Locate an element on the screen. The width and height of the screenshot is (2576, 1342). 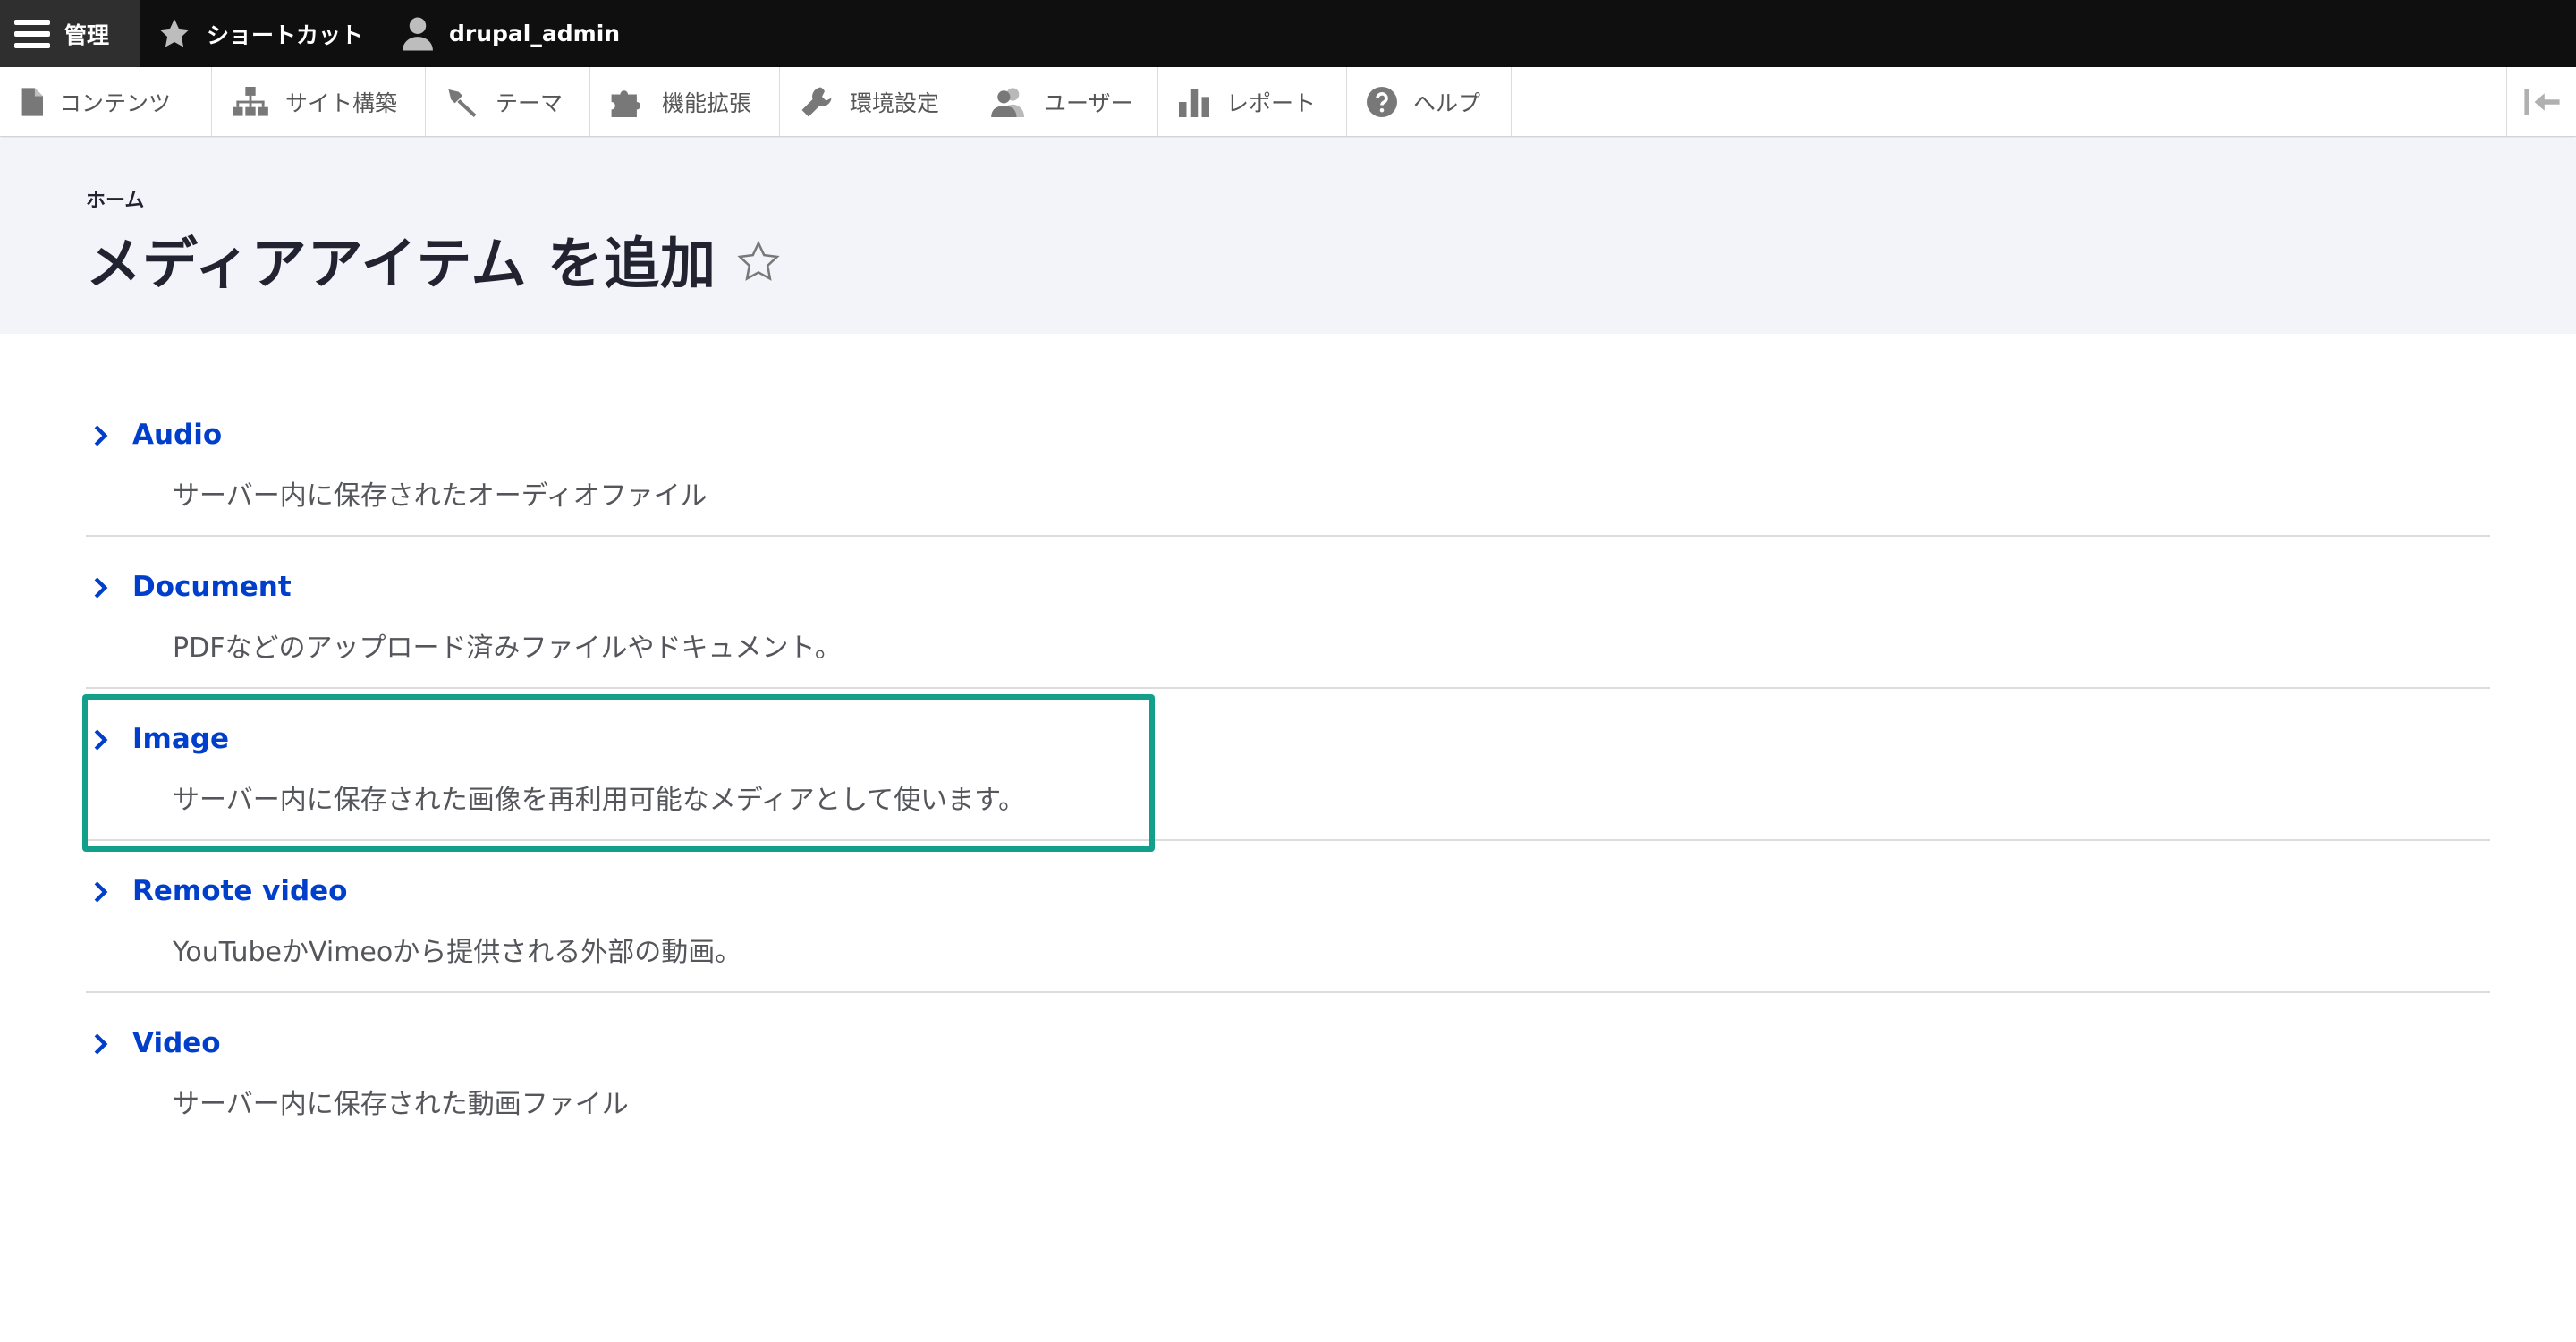
bar-chart-icon is located at coordinates (1194, 103).